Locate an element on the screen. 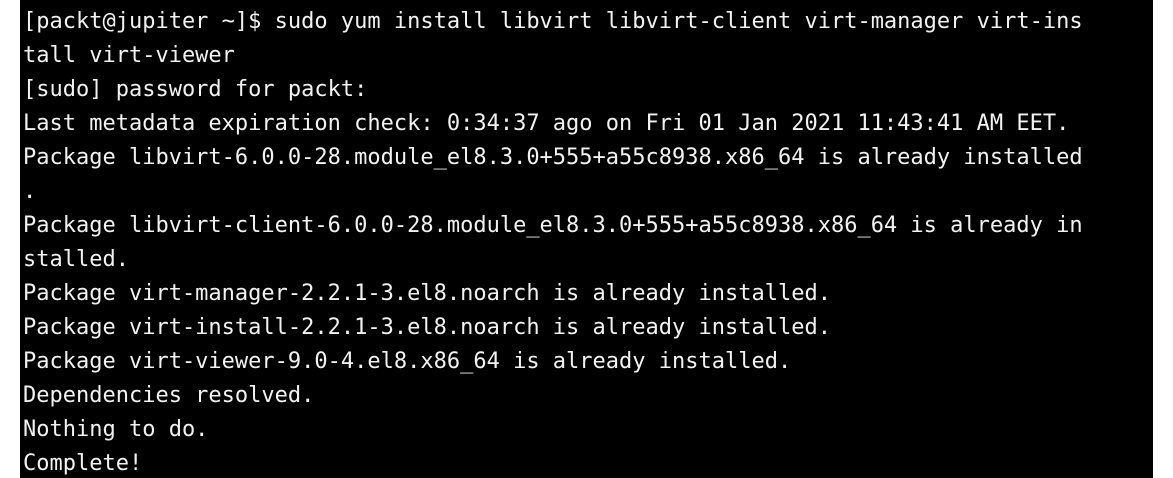  terminal-line-output: Complete! is located at coordinates (83, 463).